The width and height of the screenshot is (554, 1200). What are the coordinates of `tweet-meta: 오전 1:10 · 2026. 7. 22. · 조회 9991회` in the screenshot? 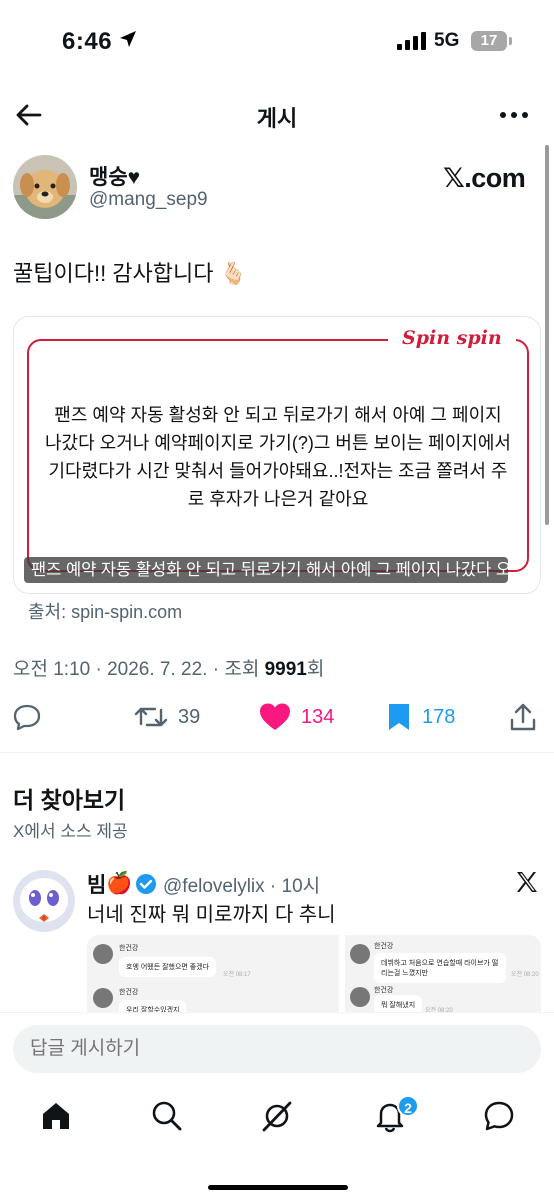 It's located at (168, 667).